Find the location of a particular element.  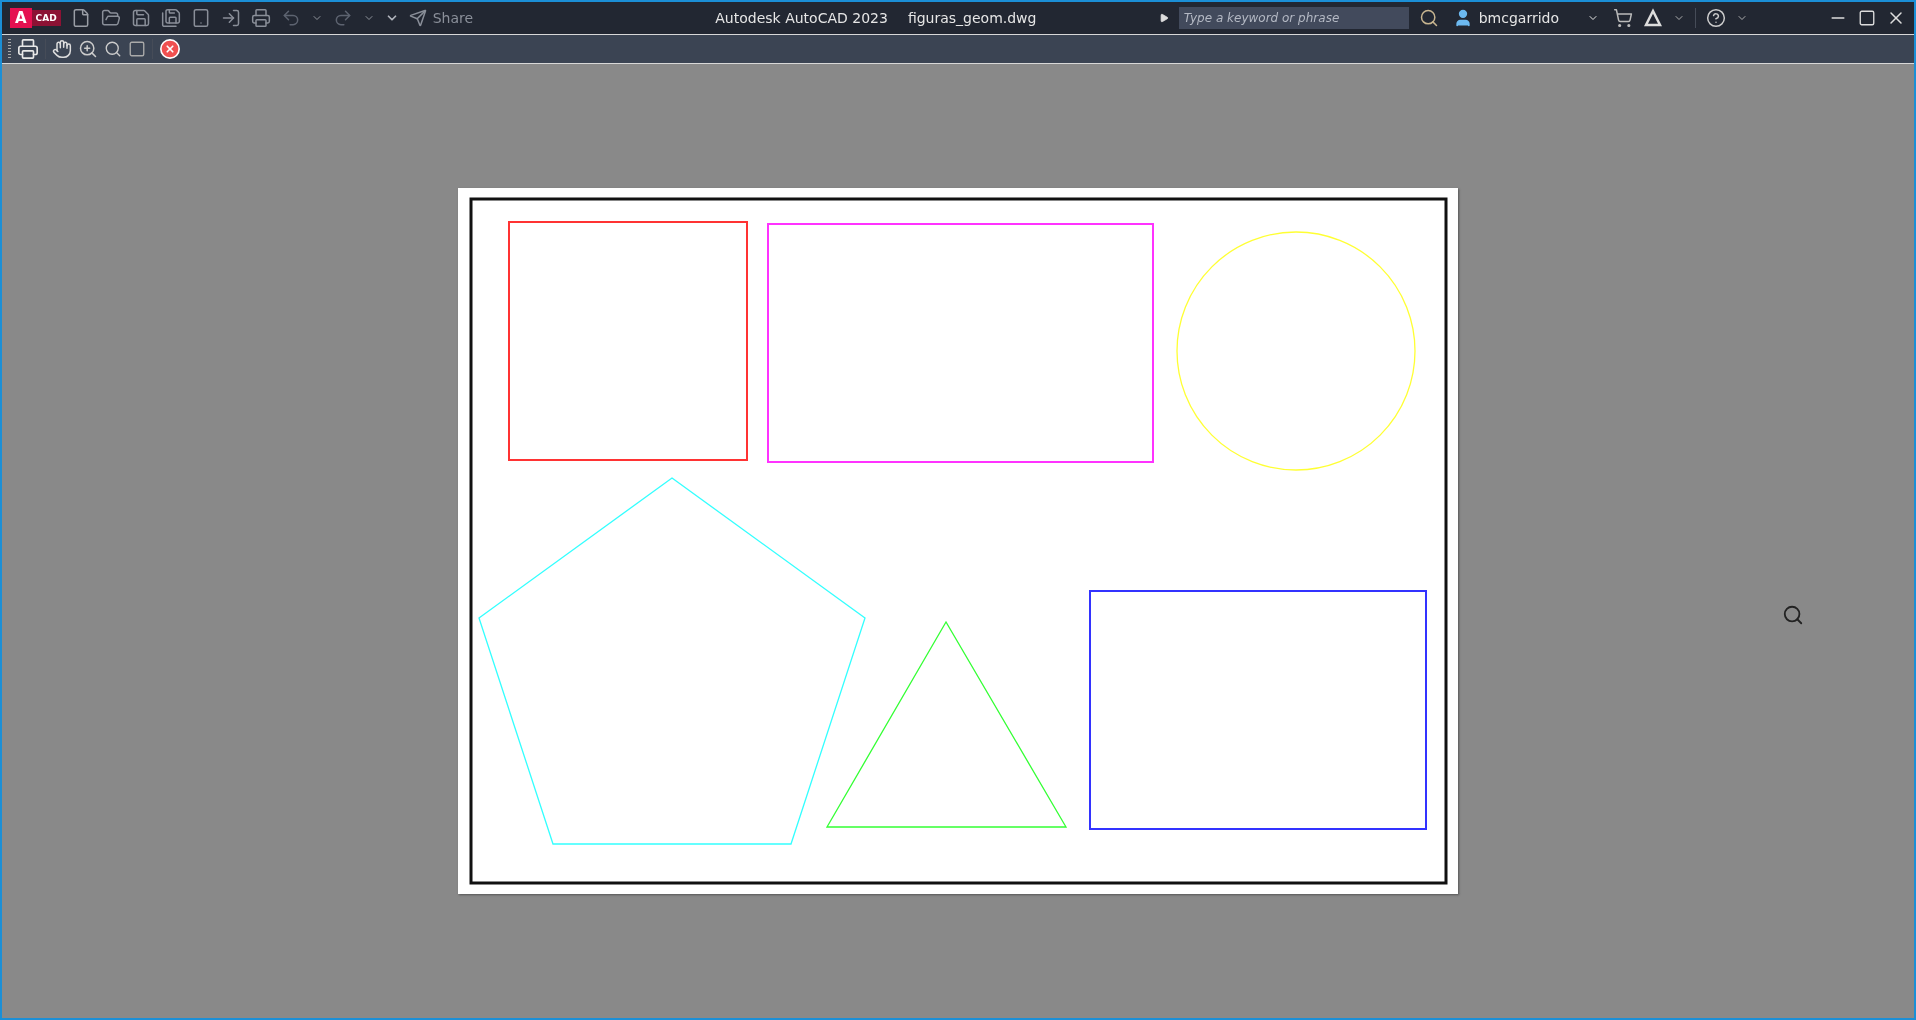

search-icon is located at coordinates (1428, 18).